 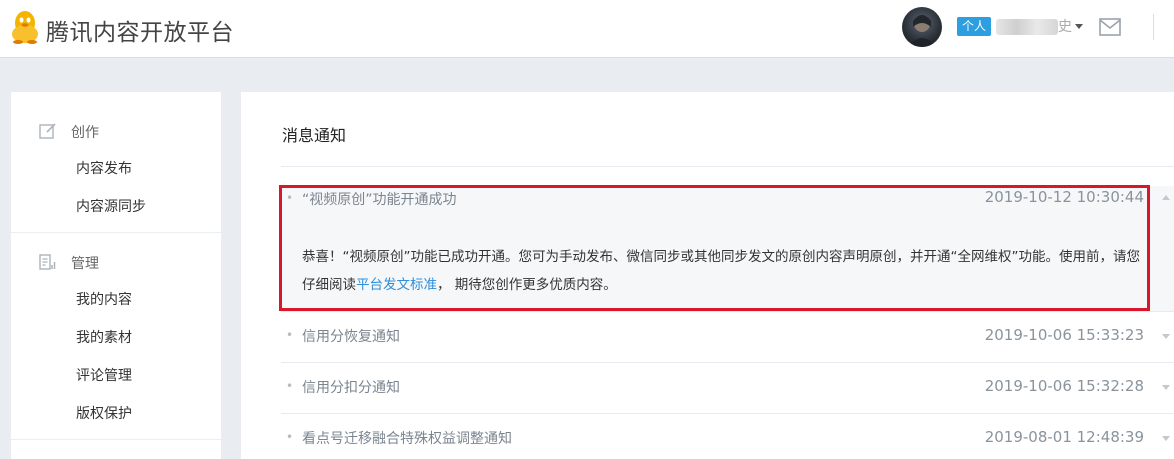 What do you see at coordinates (25, 27) in the screenshot?
I see `penguin-icon` at bounding box center [25, 27].